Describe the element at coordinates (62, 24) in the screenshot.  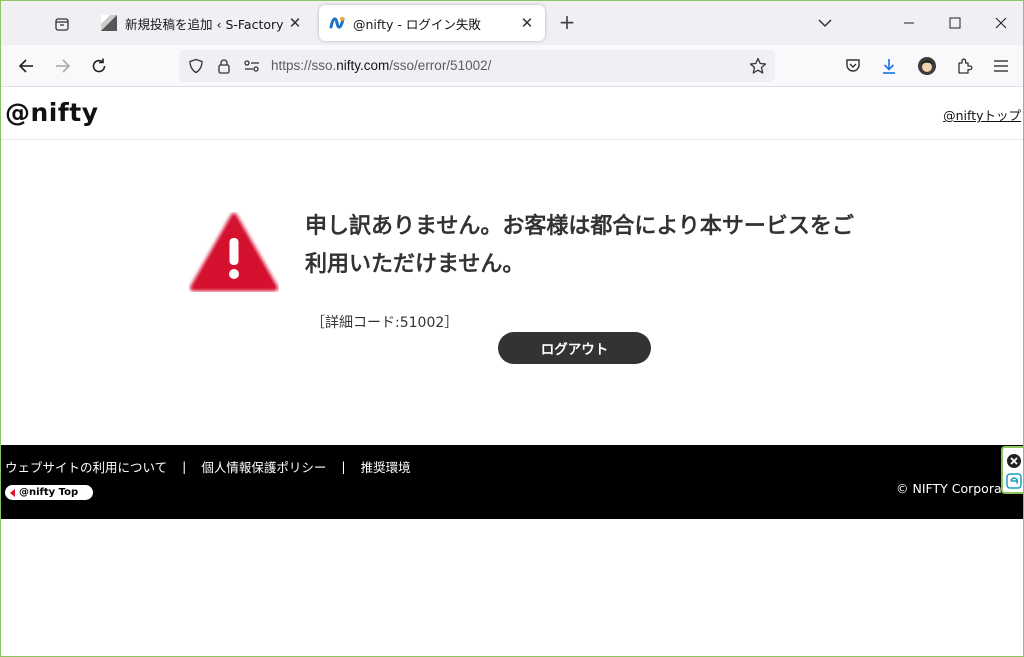
I see `tab-list-icon` at that location.